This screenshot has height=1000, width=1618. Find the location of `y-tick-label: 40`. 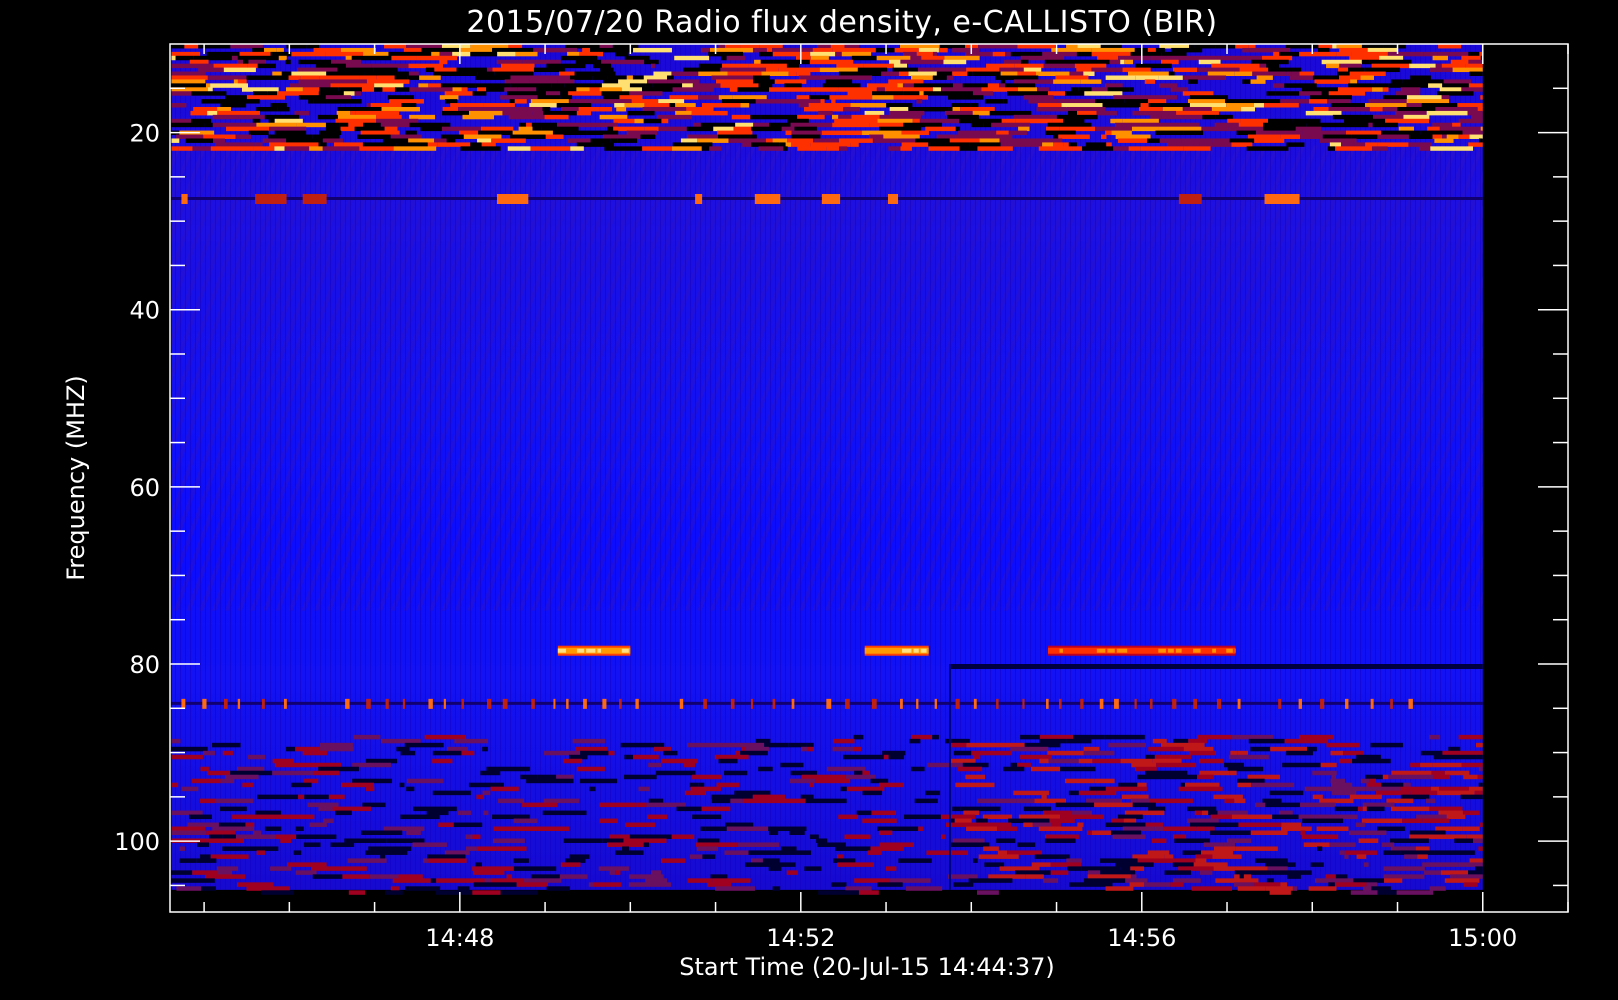

y-tick-label: 40 is located at coordinates (144, 311).